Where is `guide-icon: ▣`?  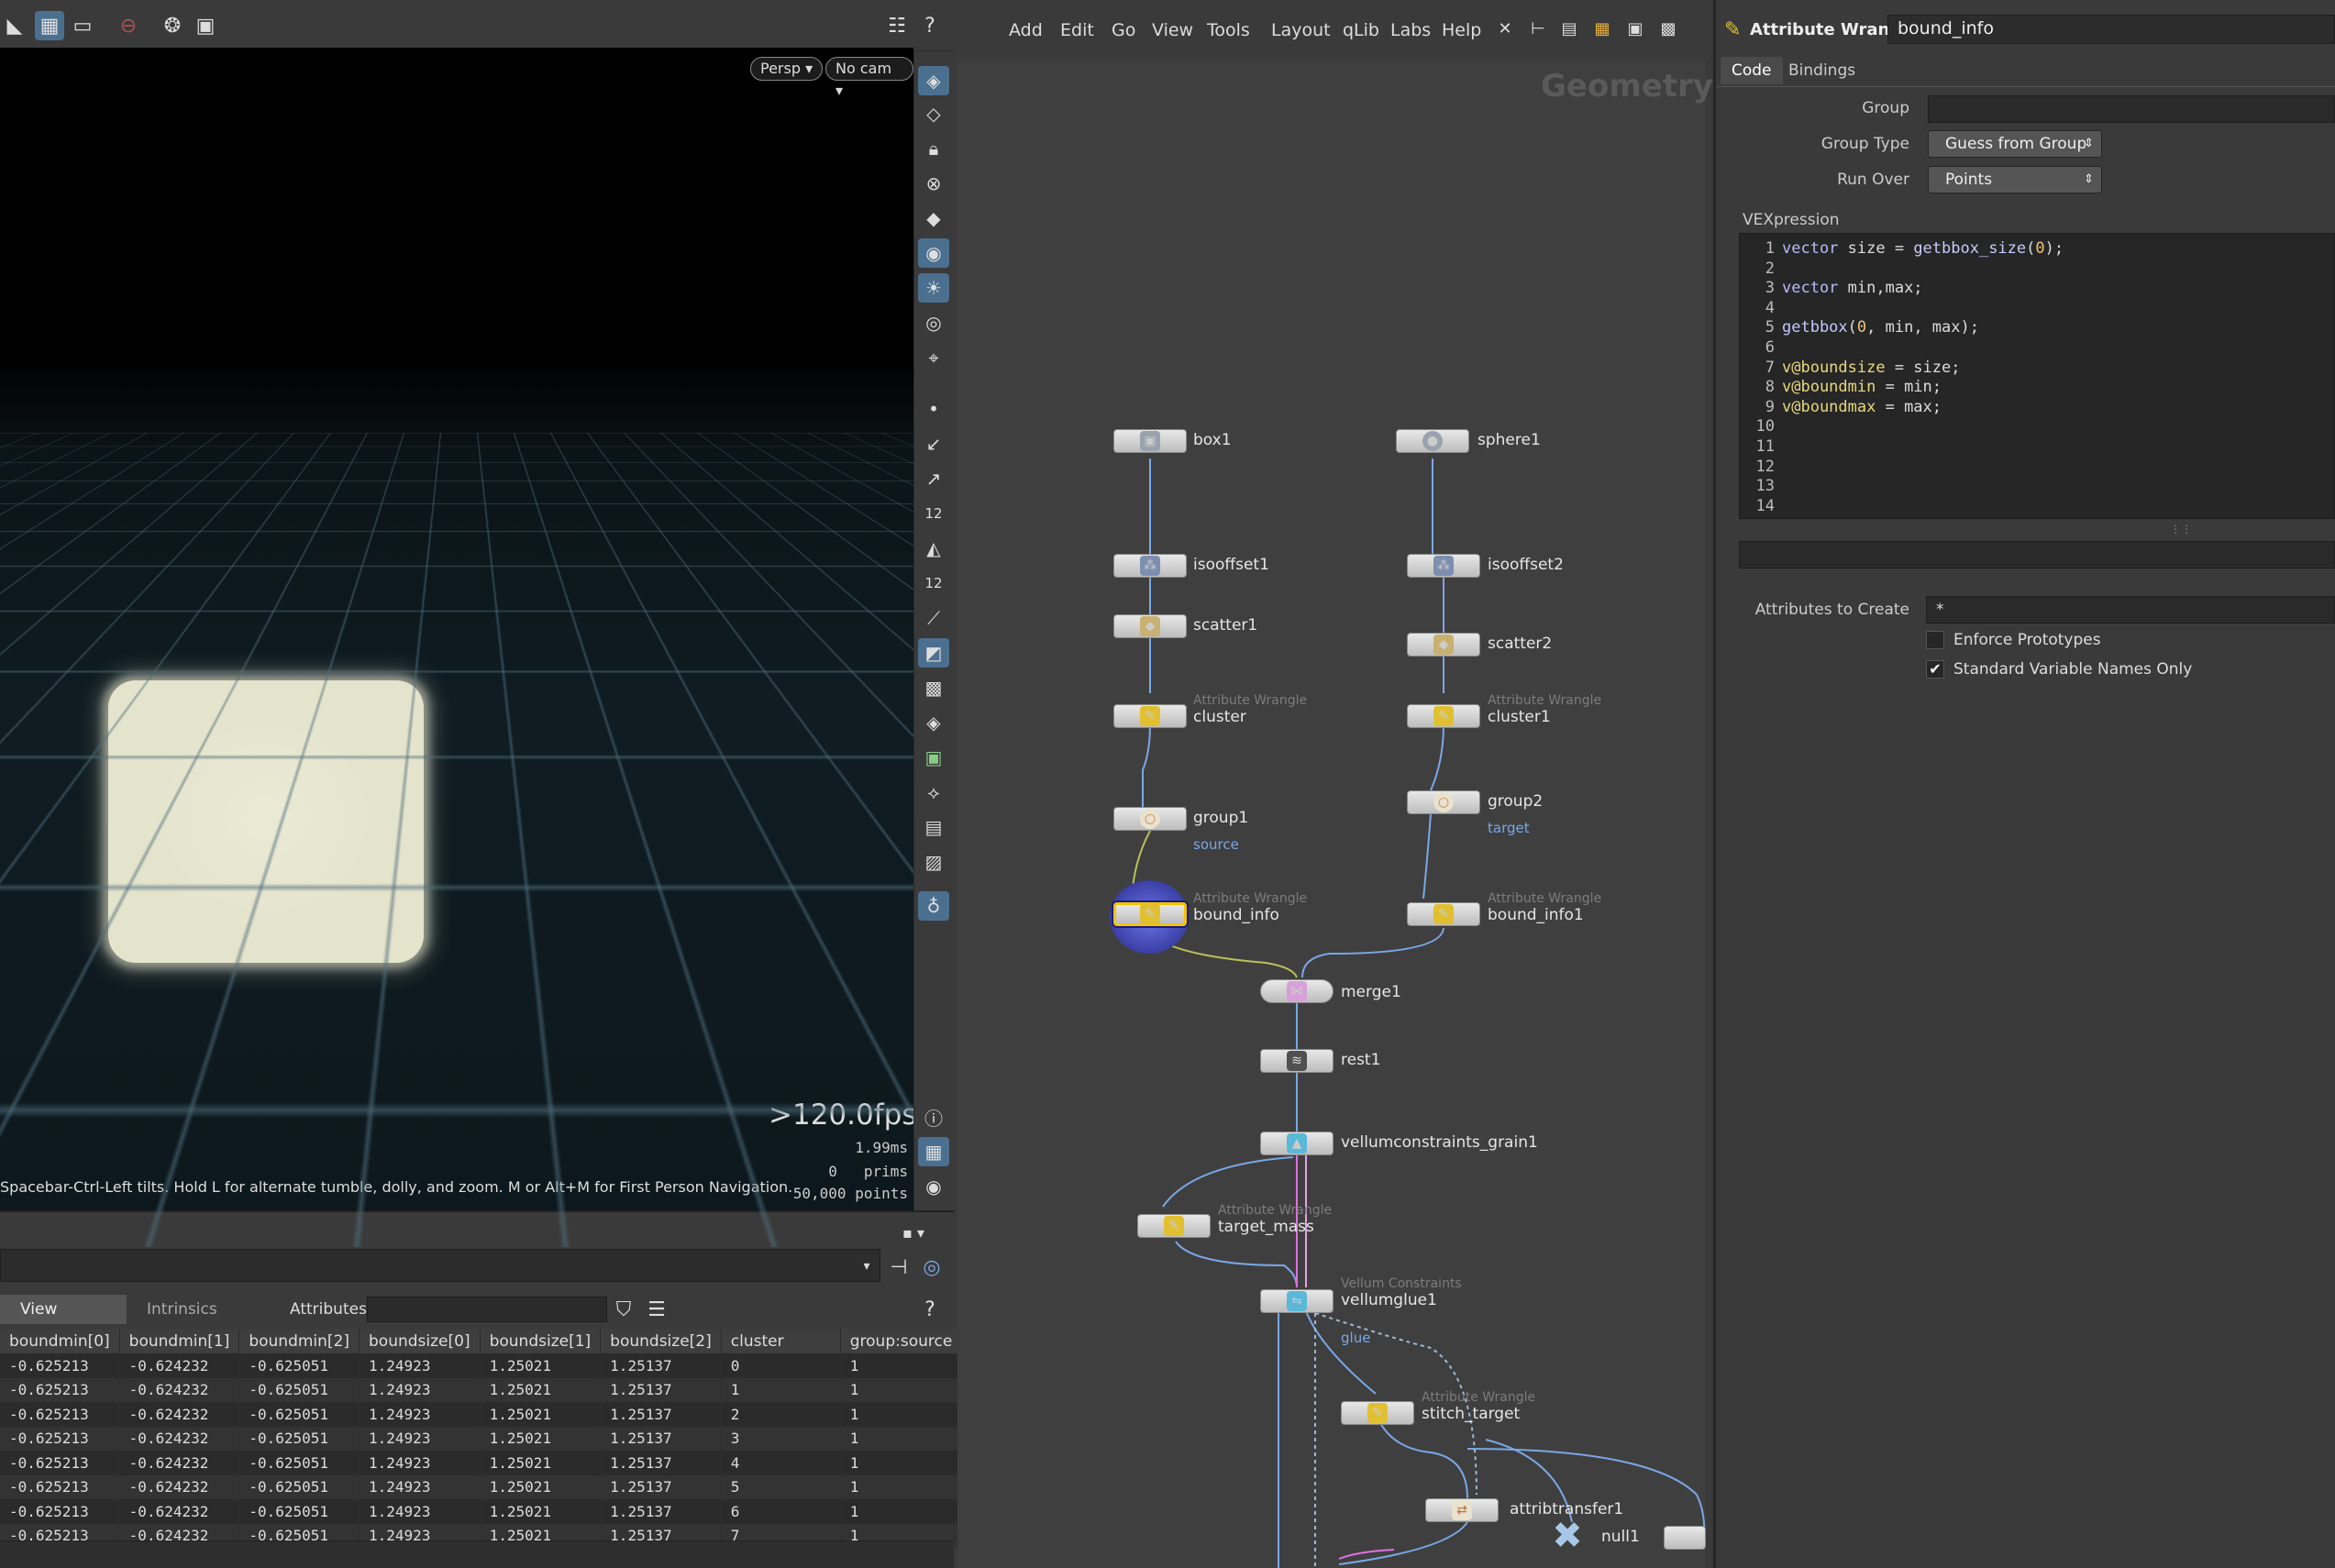 guide-icon: ▣ is located at coordinates (933, 758).